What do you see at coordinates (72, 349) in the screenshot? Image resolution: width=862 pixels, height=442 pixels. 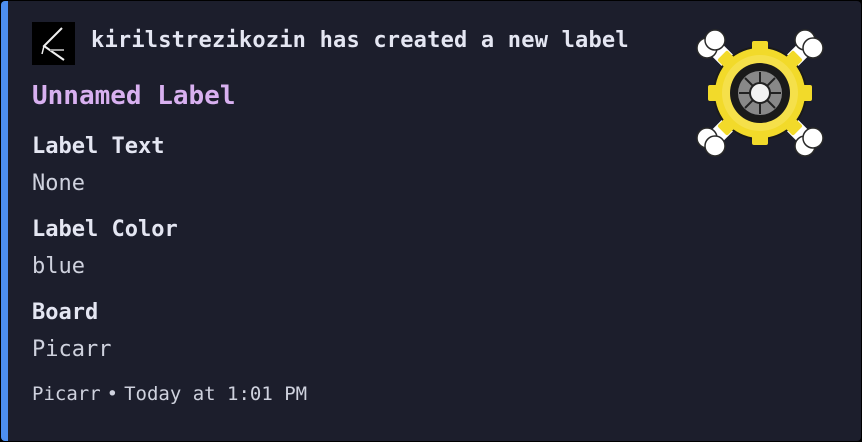 I see `field-board-value: Picarr` at bounding box center [72, 349].